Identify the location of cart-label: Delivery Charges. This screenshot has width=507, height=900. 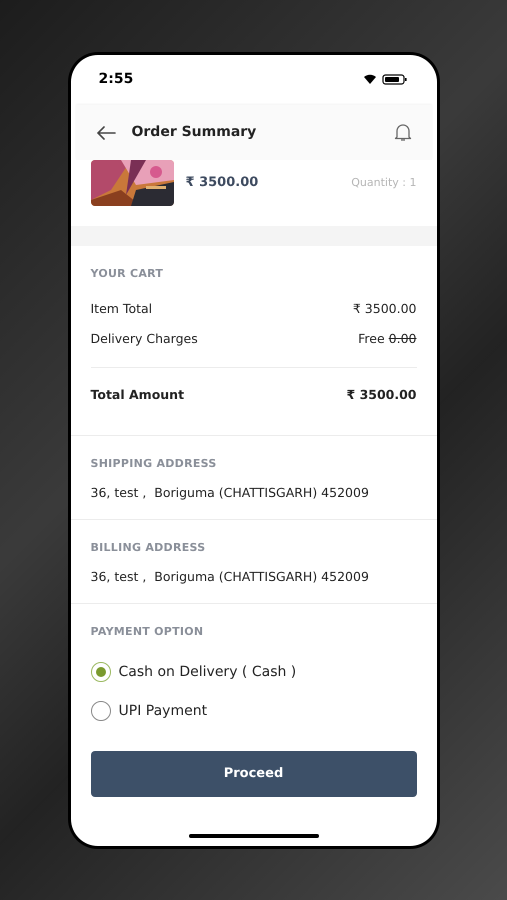
(144, 339).